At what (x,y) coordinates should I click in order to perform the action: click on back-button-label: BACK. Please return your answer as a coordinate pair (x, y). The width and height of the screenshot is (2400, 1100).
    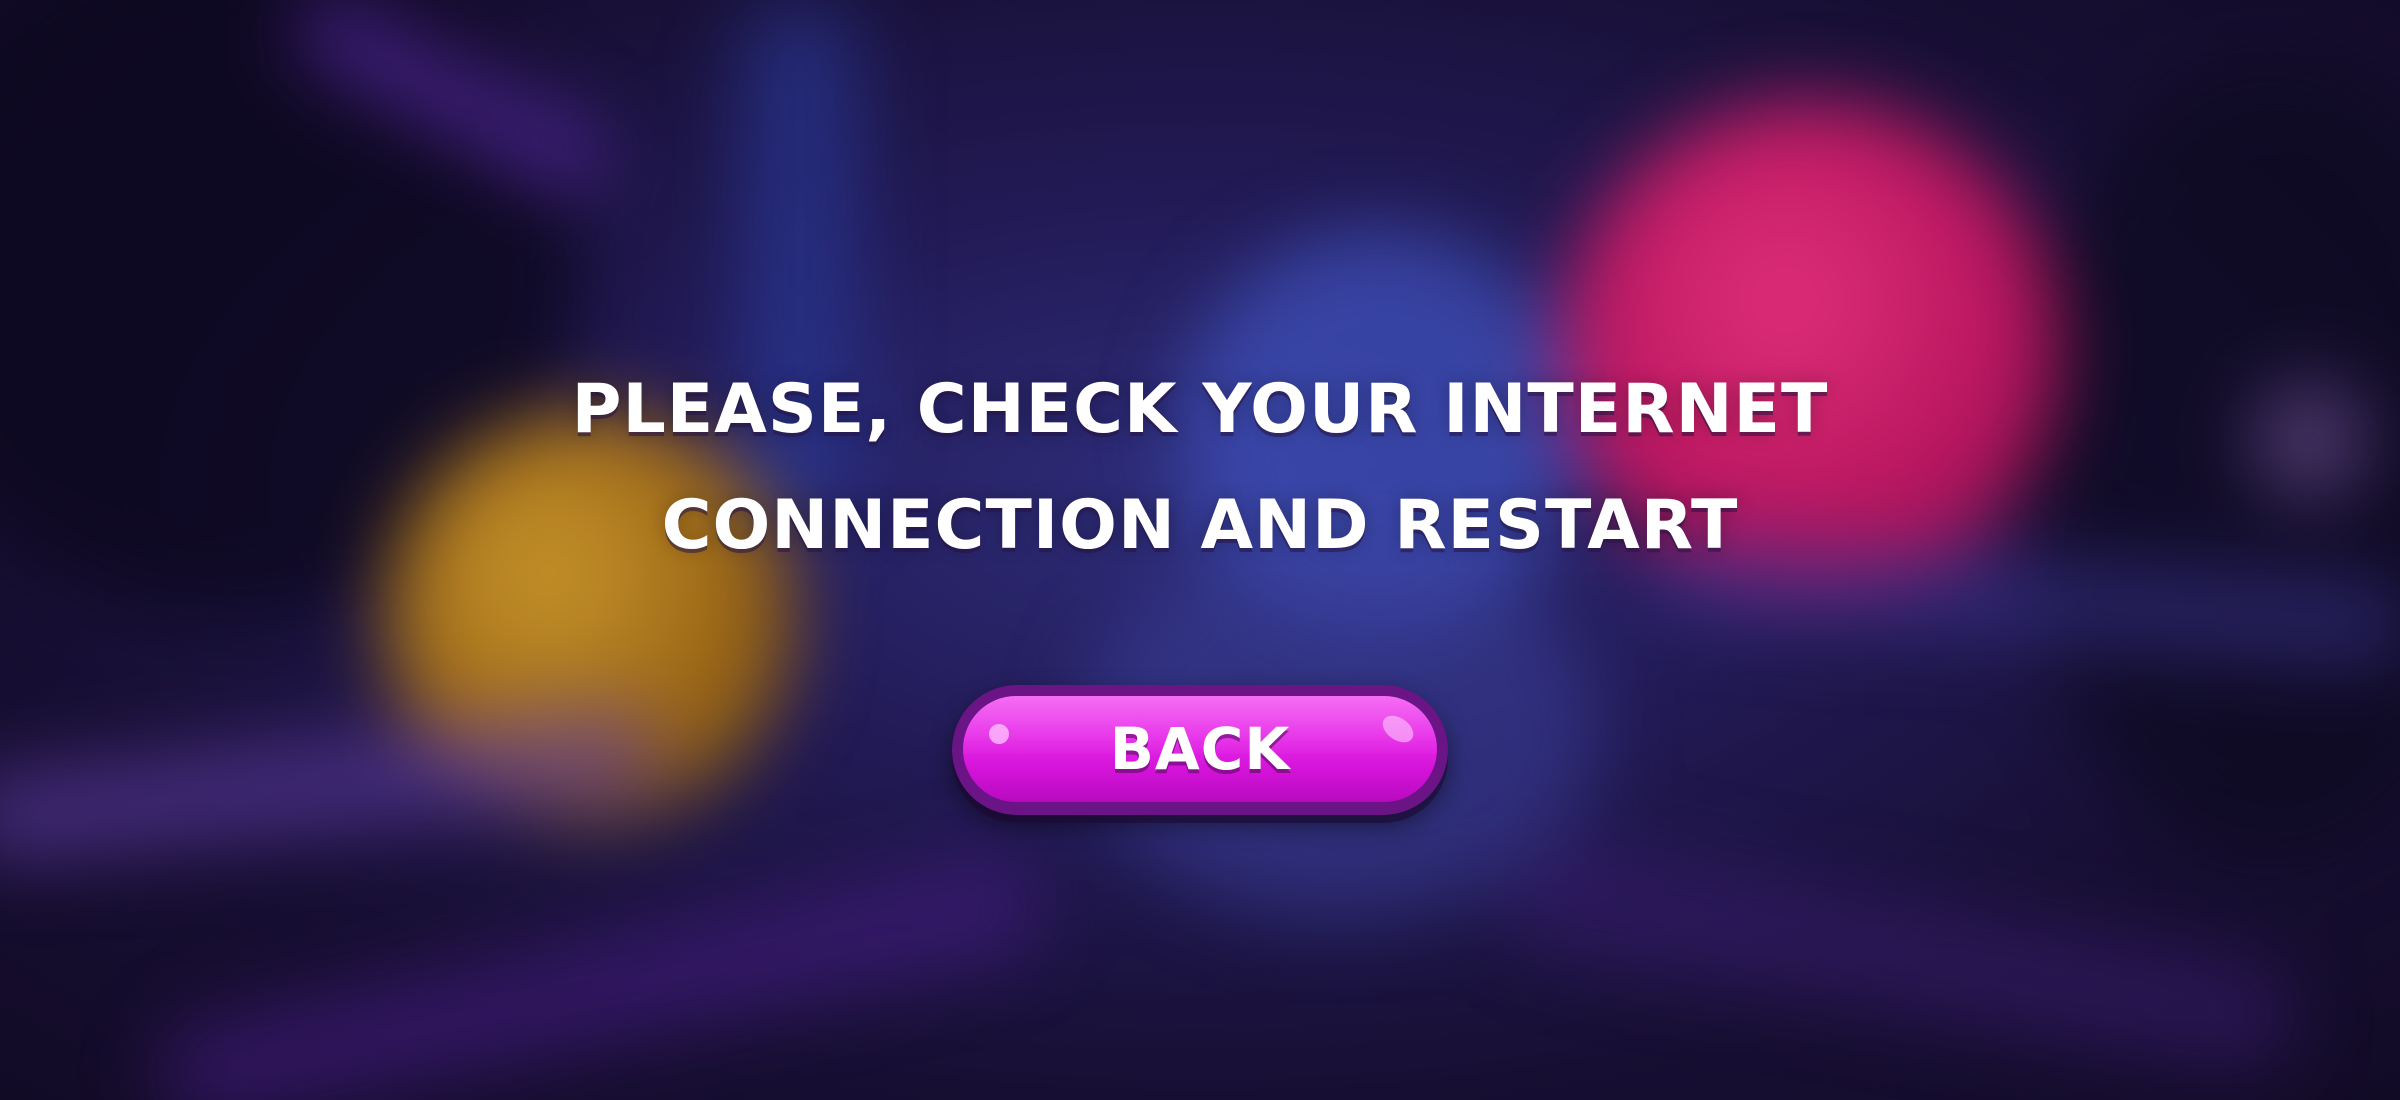
    Looking at the image, I should click on (1200, 749).